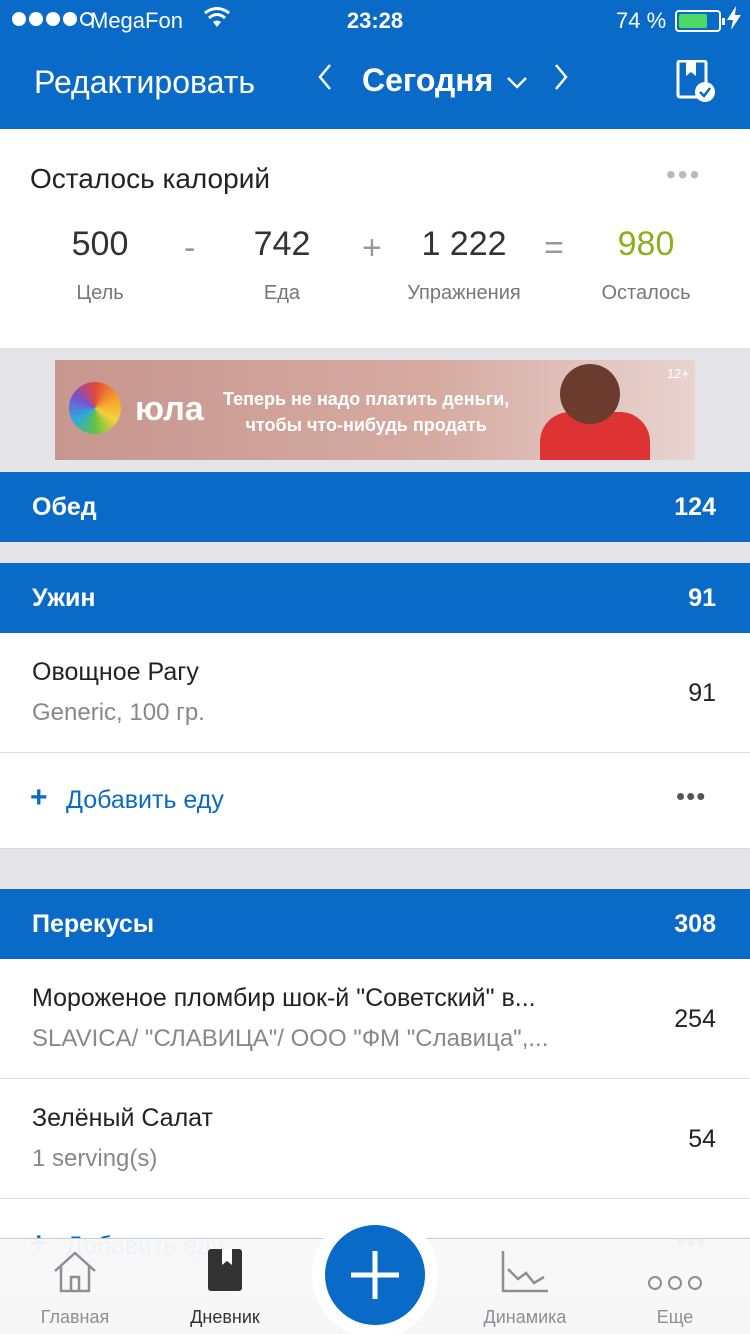  Describe the element at coordinates (225, 1317) in the screenshot. I see `tab-label: Дневник` at that location.